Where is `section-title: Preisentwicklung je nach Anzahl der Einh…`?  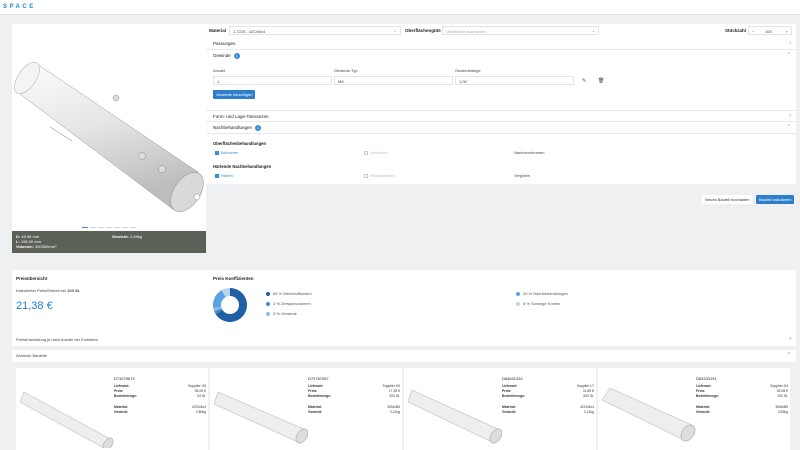 section-title: Preisentwicklung je nach Anzahl der Einh… is located at coordinates (57, 339).